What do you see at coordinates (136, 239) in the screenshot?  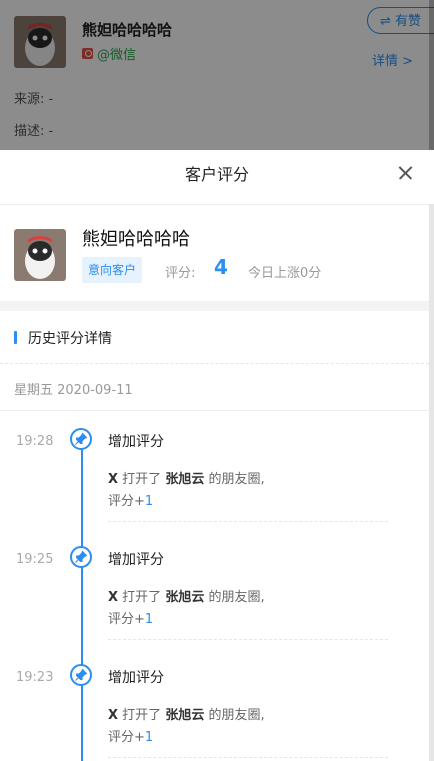 I see `customer-name: 熊妲哈哈哈哈` at bounding box center [136, 239].